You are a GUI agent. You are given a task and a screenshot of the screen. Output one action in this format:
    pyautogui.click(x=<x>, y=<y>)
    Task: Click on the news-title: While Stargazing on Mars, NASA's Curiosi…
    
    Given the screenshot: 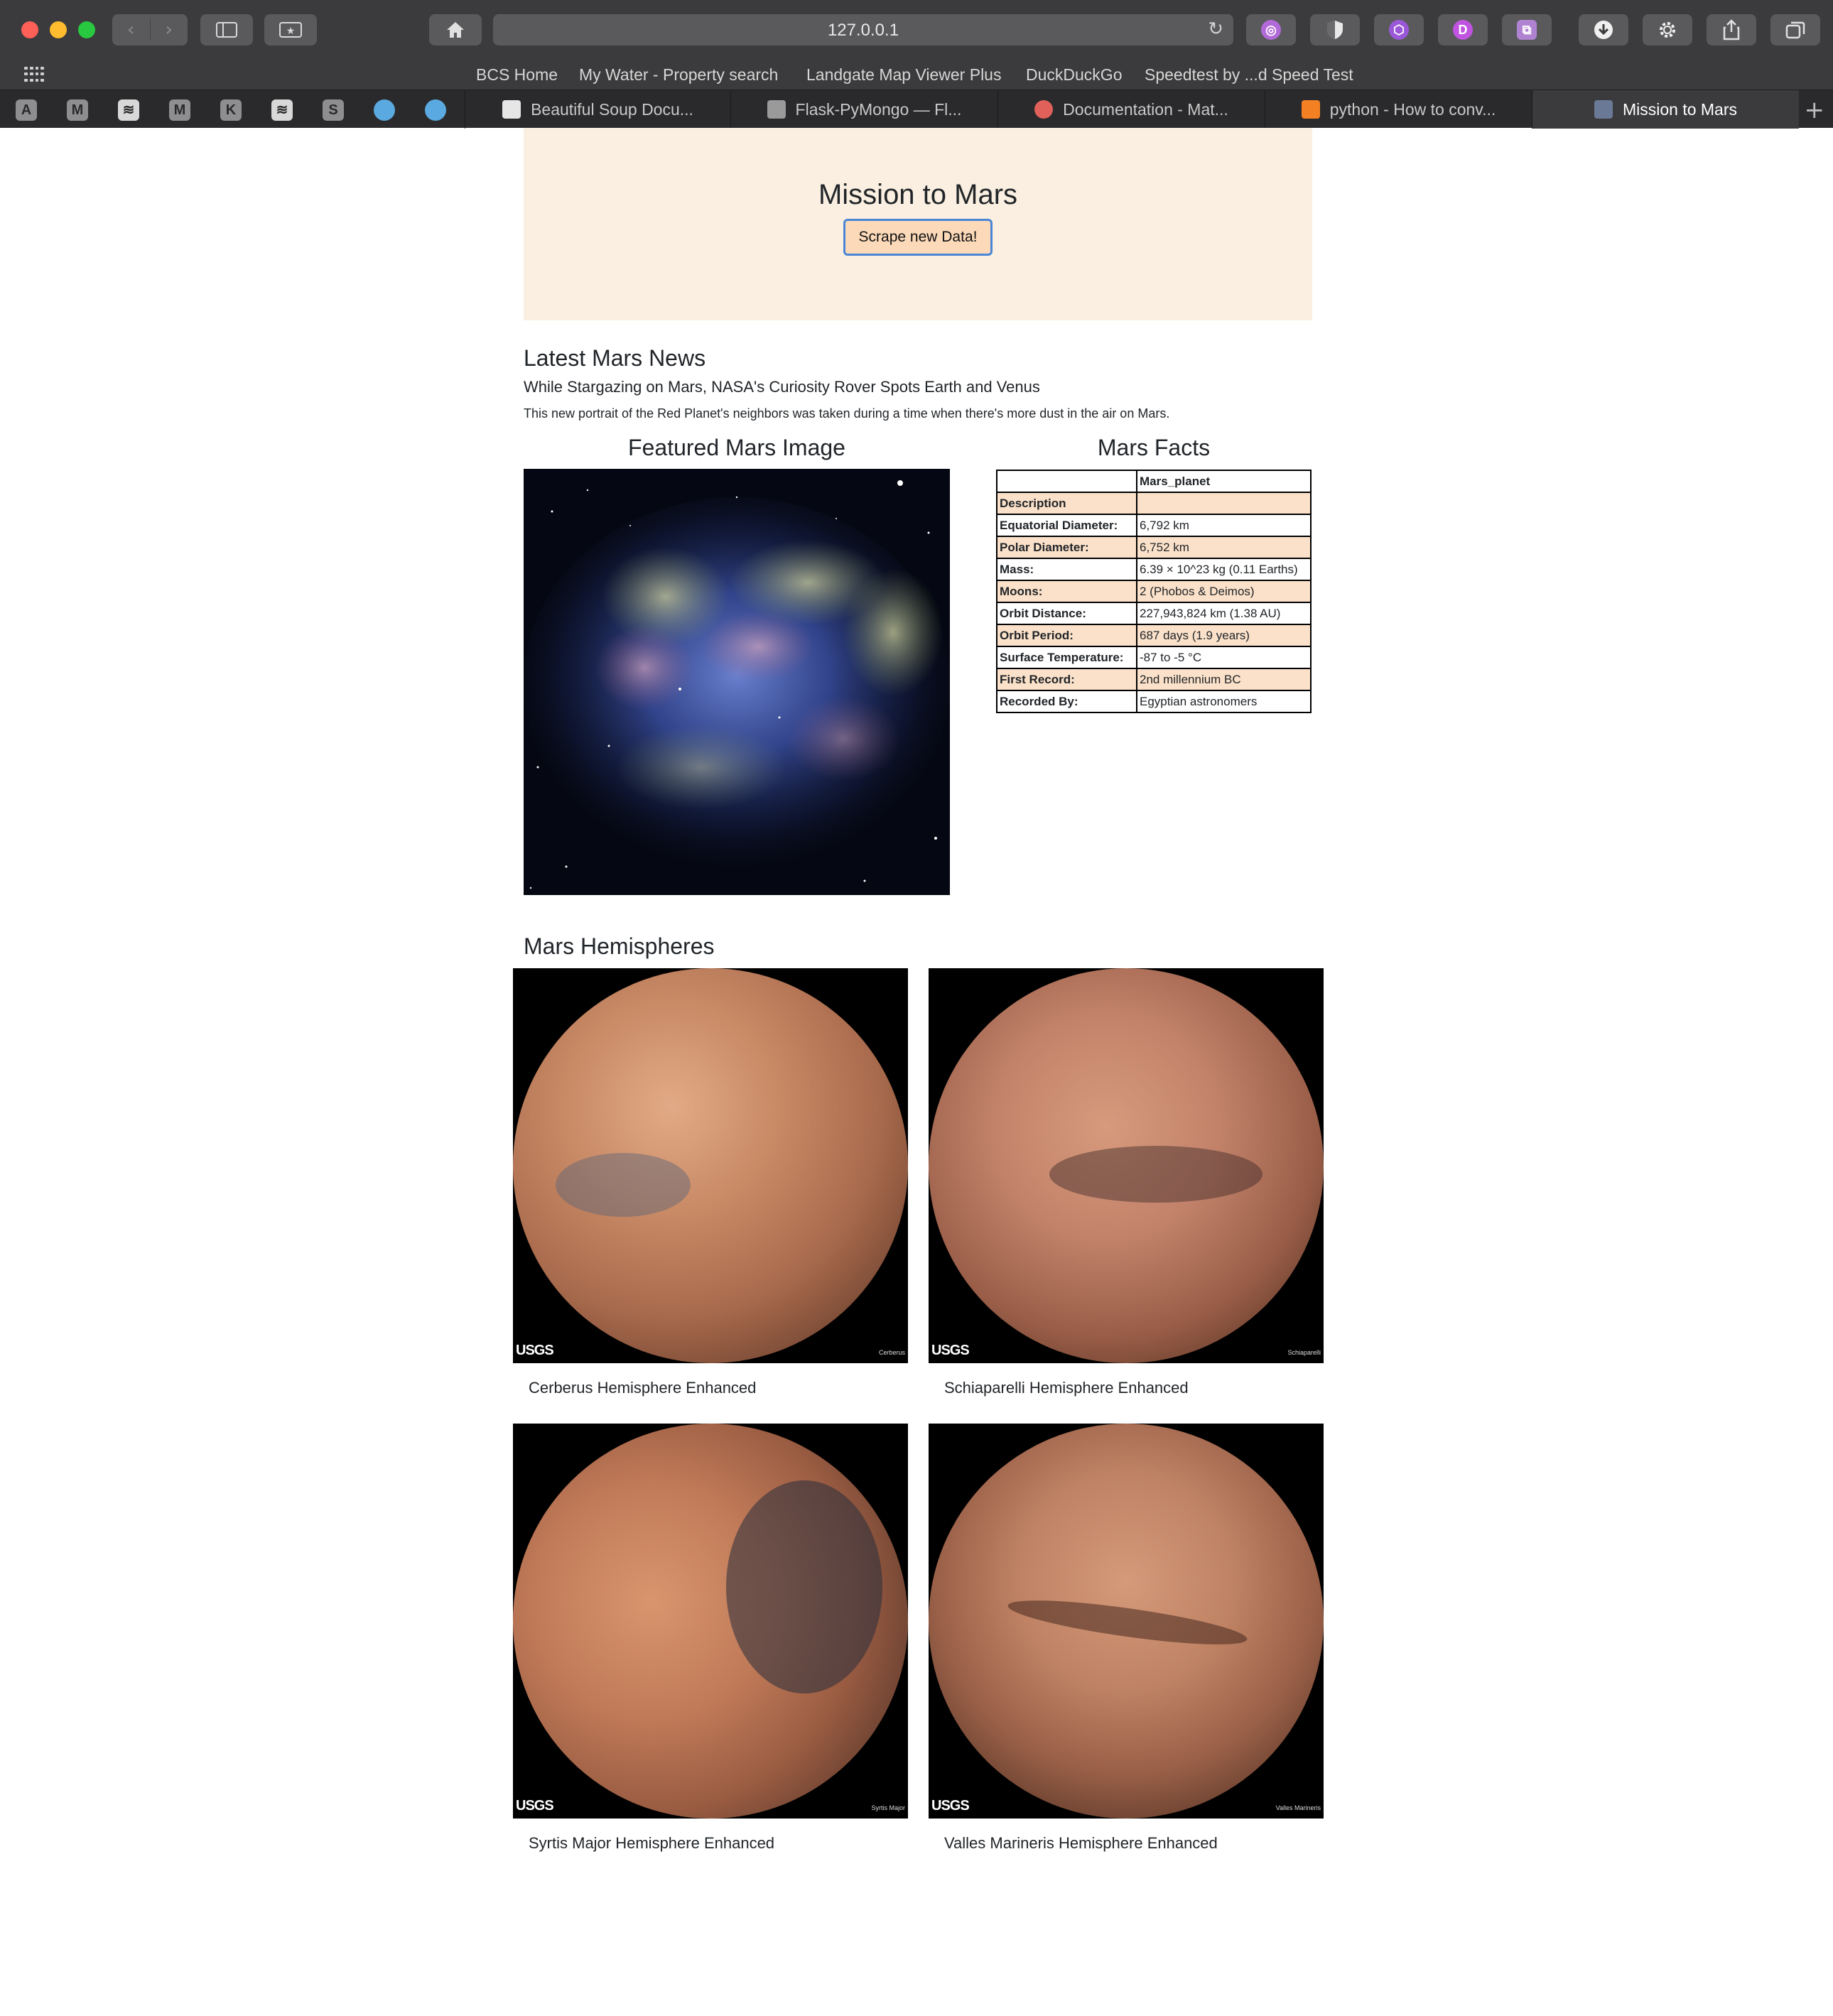 What is the action you would take?
    pyautogui.click(x=782, y=387)
    